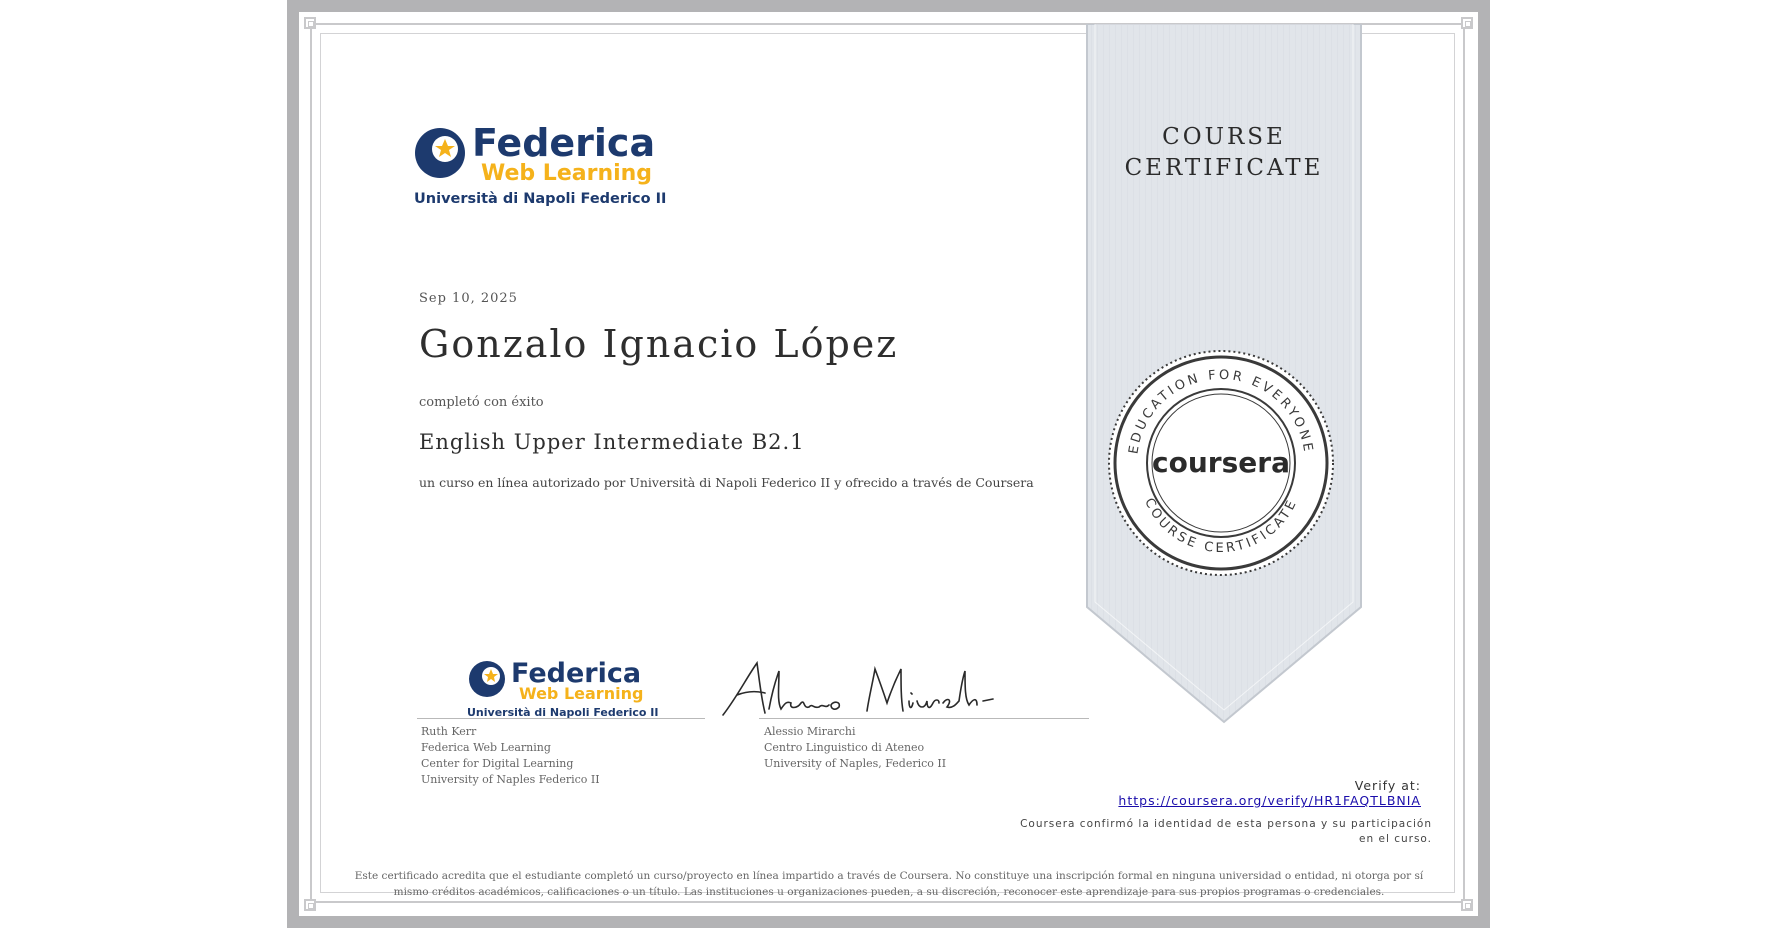 The width and height of the screenshot is (1772, 928). I want to click on handwritten-signature, so click(858, 688).